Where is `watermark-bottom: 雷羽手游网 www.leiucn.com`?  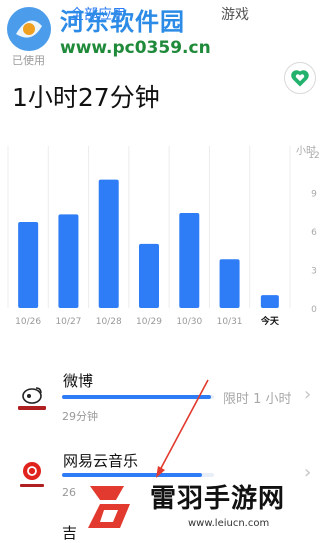 watermark-bottom: 雷羽手游网 www.leiucn.com is located at coordinates (201, 509).